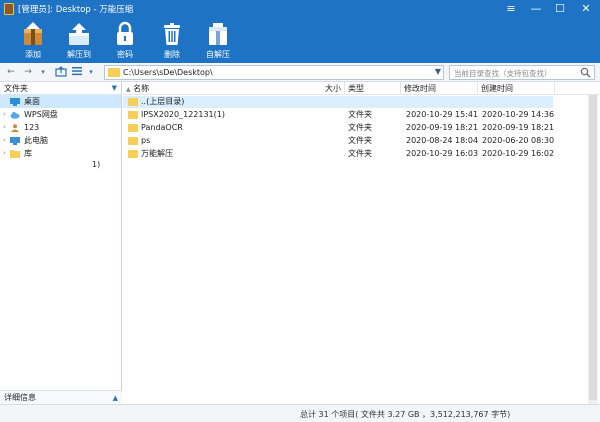 This screenshot has height=422, width=600. What do you see at coordinates (11, 72) in the screenshot?
I see `back-icon: ←` at bounding box center [11, 72].